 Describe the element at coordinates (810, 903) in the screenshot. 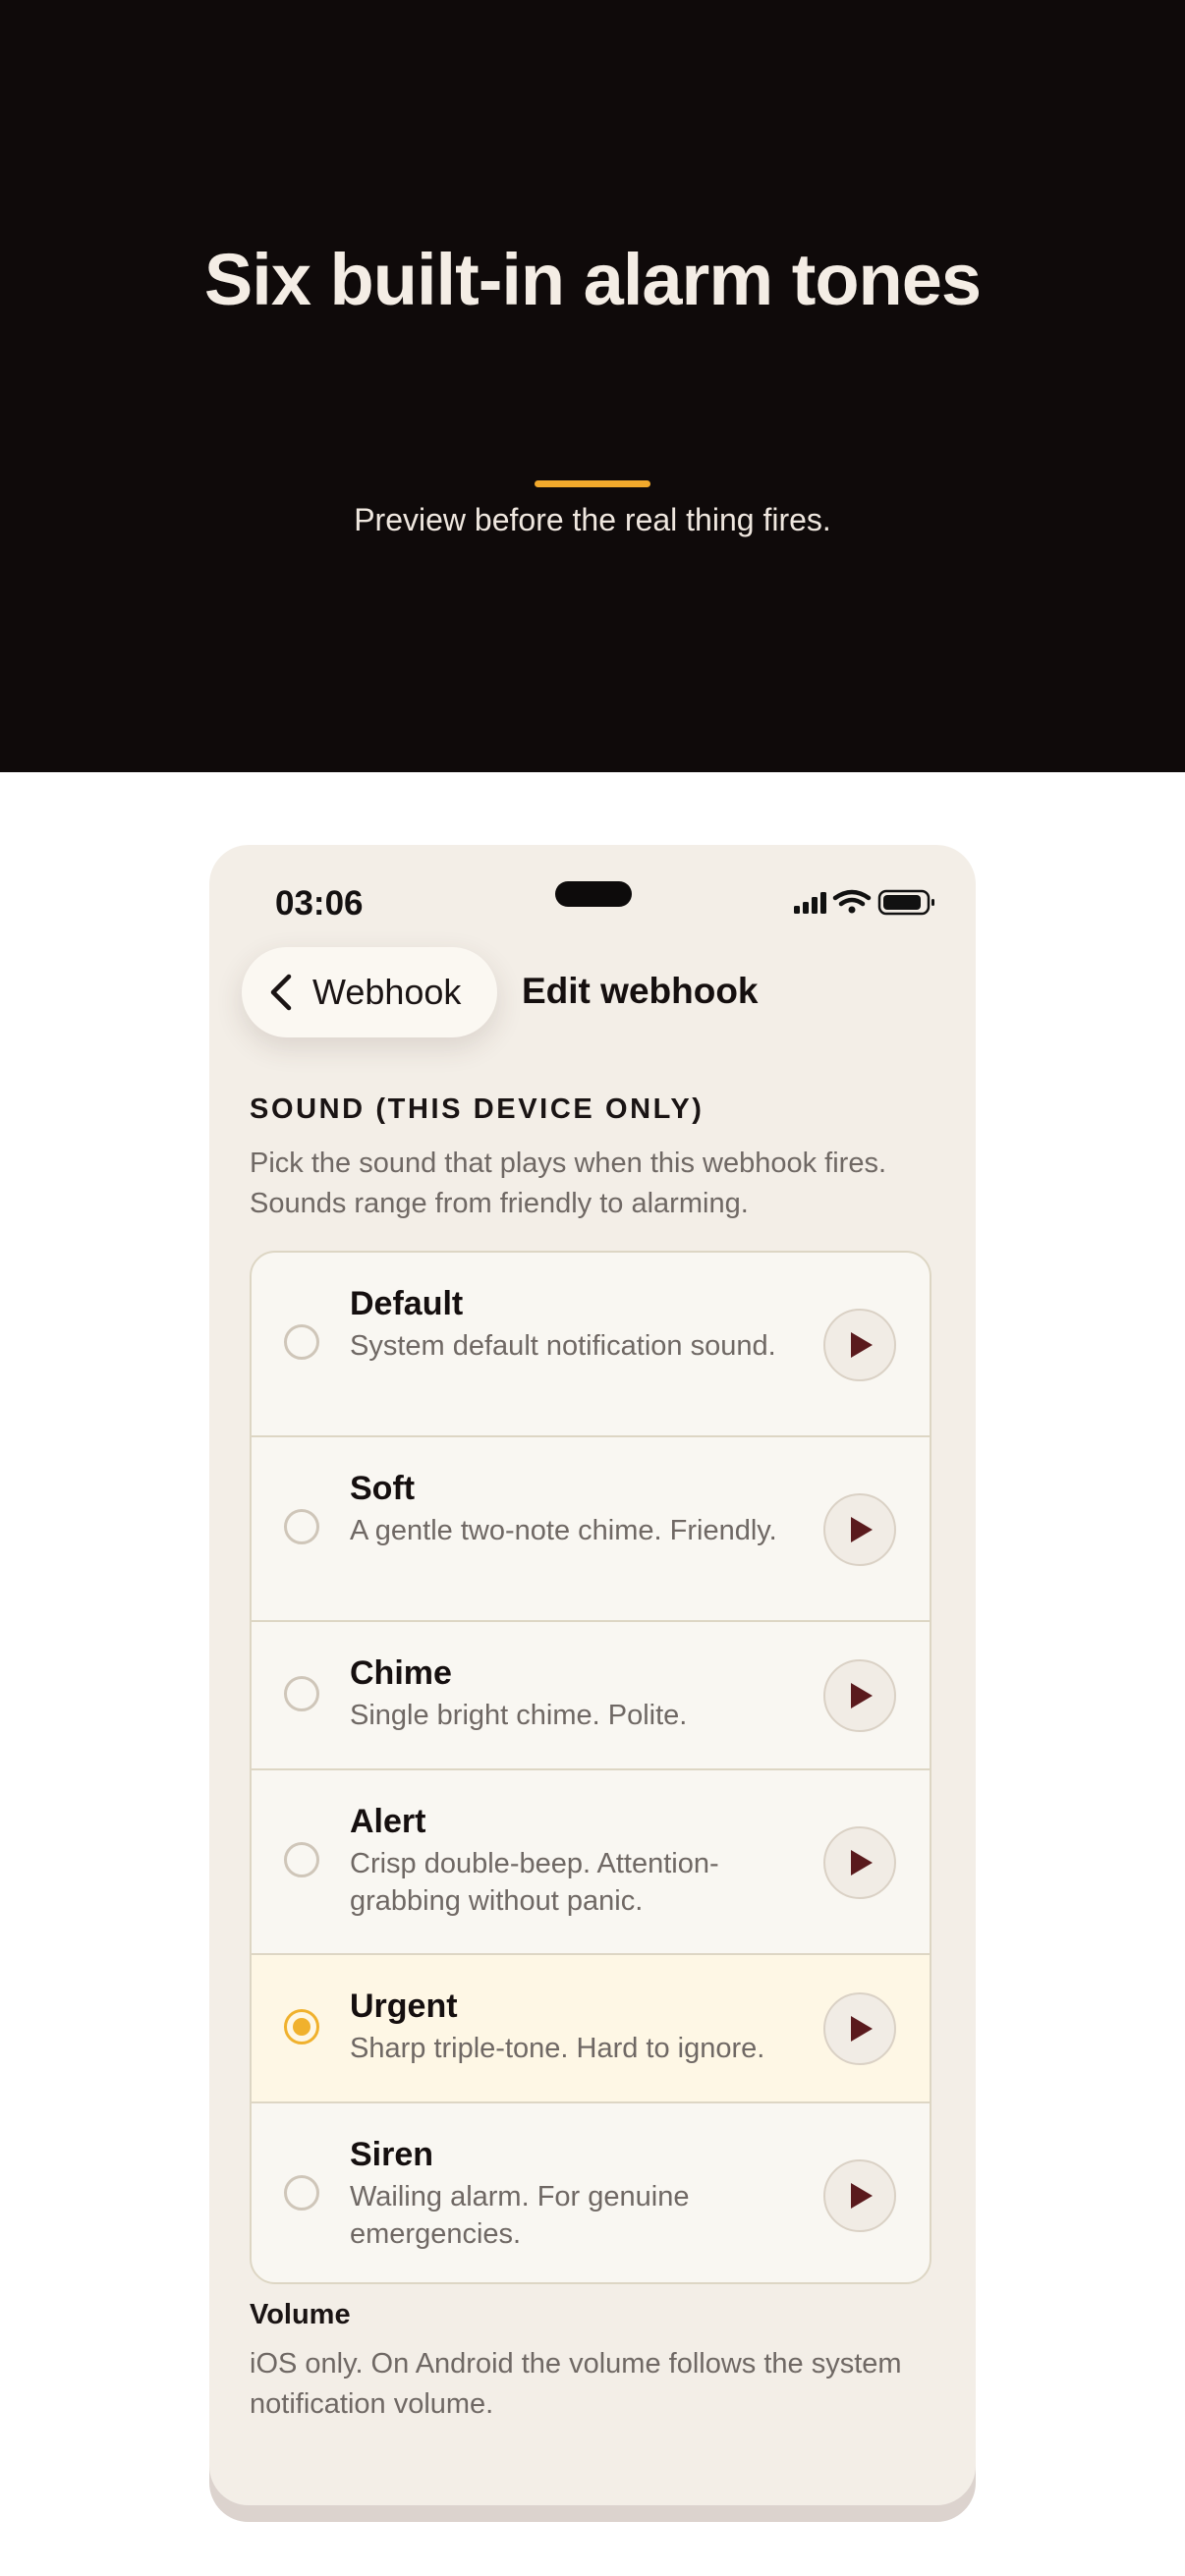

I see `signal-icon` at that location.